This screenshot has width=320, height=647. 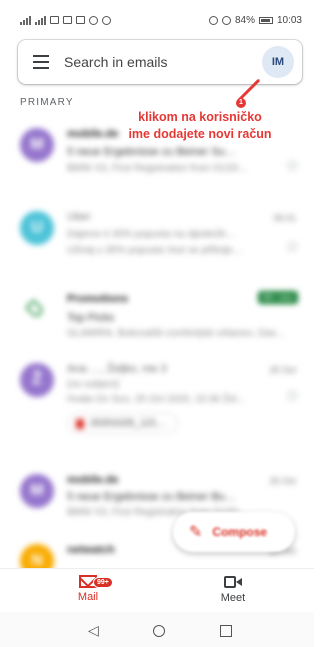 What do you see at coordinates (103, 582) in the screenshot?
I see `unread-badge: 99+` at bounding box center [103, 582].